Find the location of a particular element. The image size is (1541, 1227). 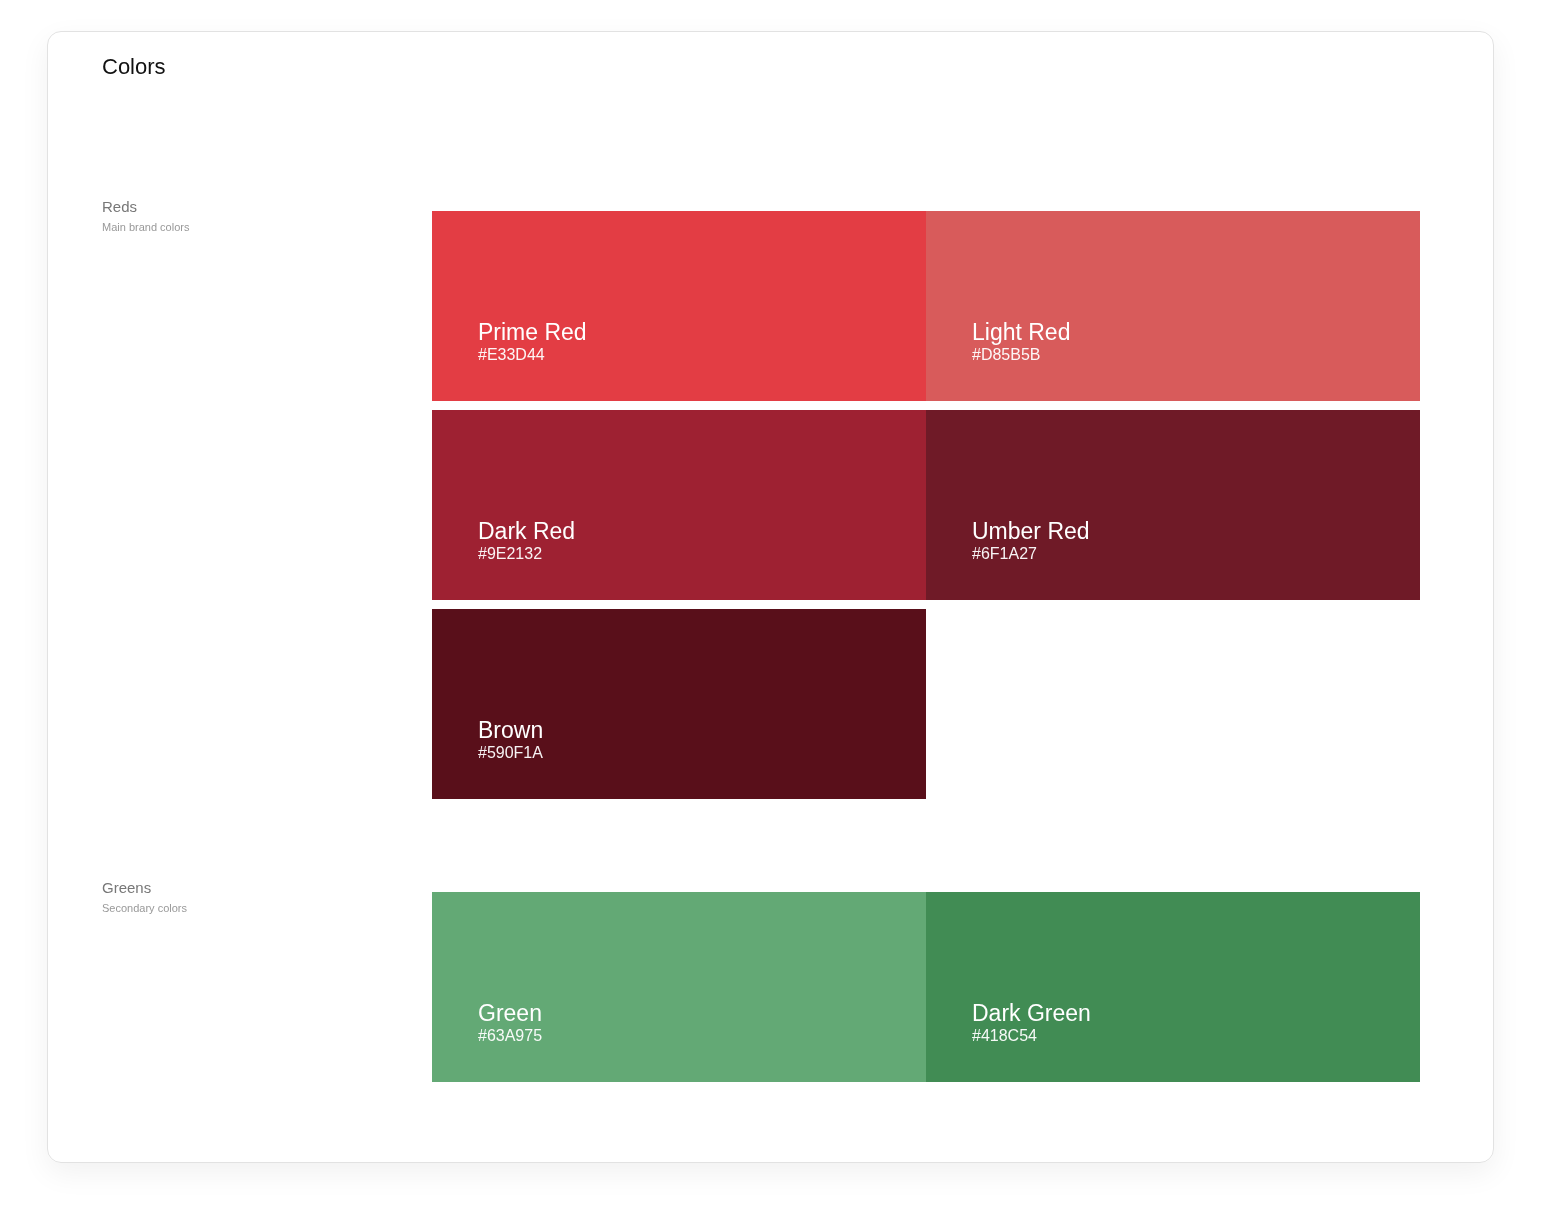

group-description: Main brand colors is located at coordinates (146, 227).